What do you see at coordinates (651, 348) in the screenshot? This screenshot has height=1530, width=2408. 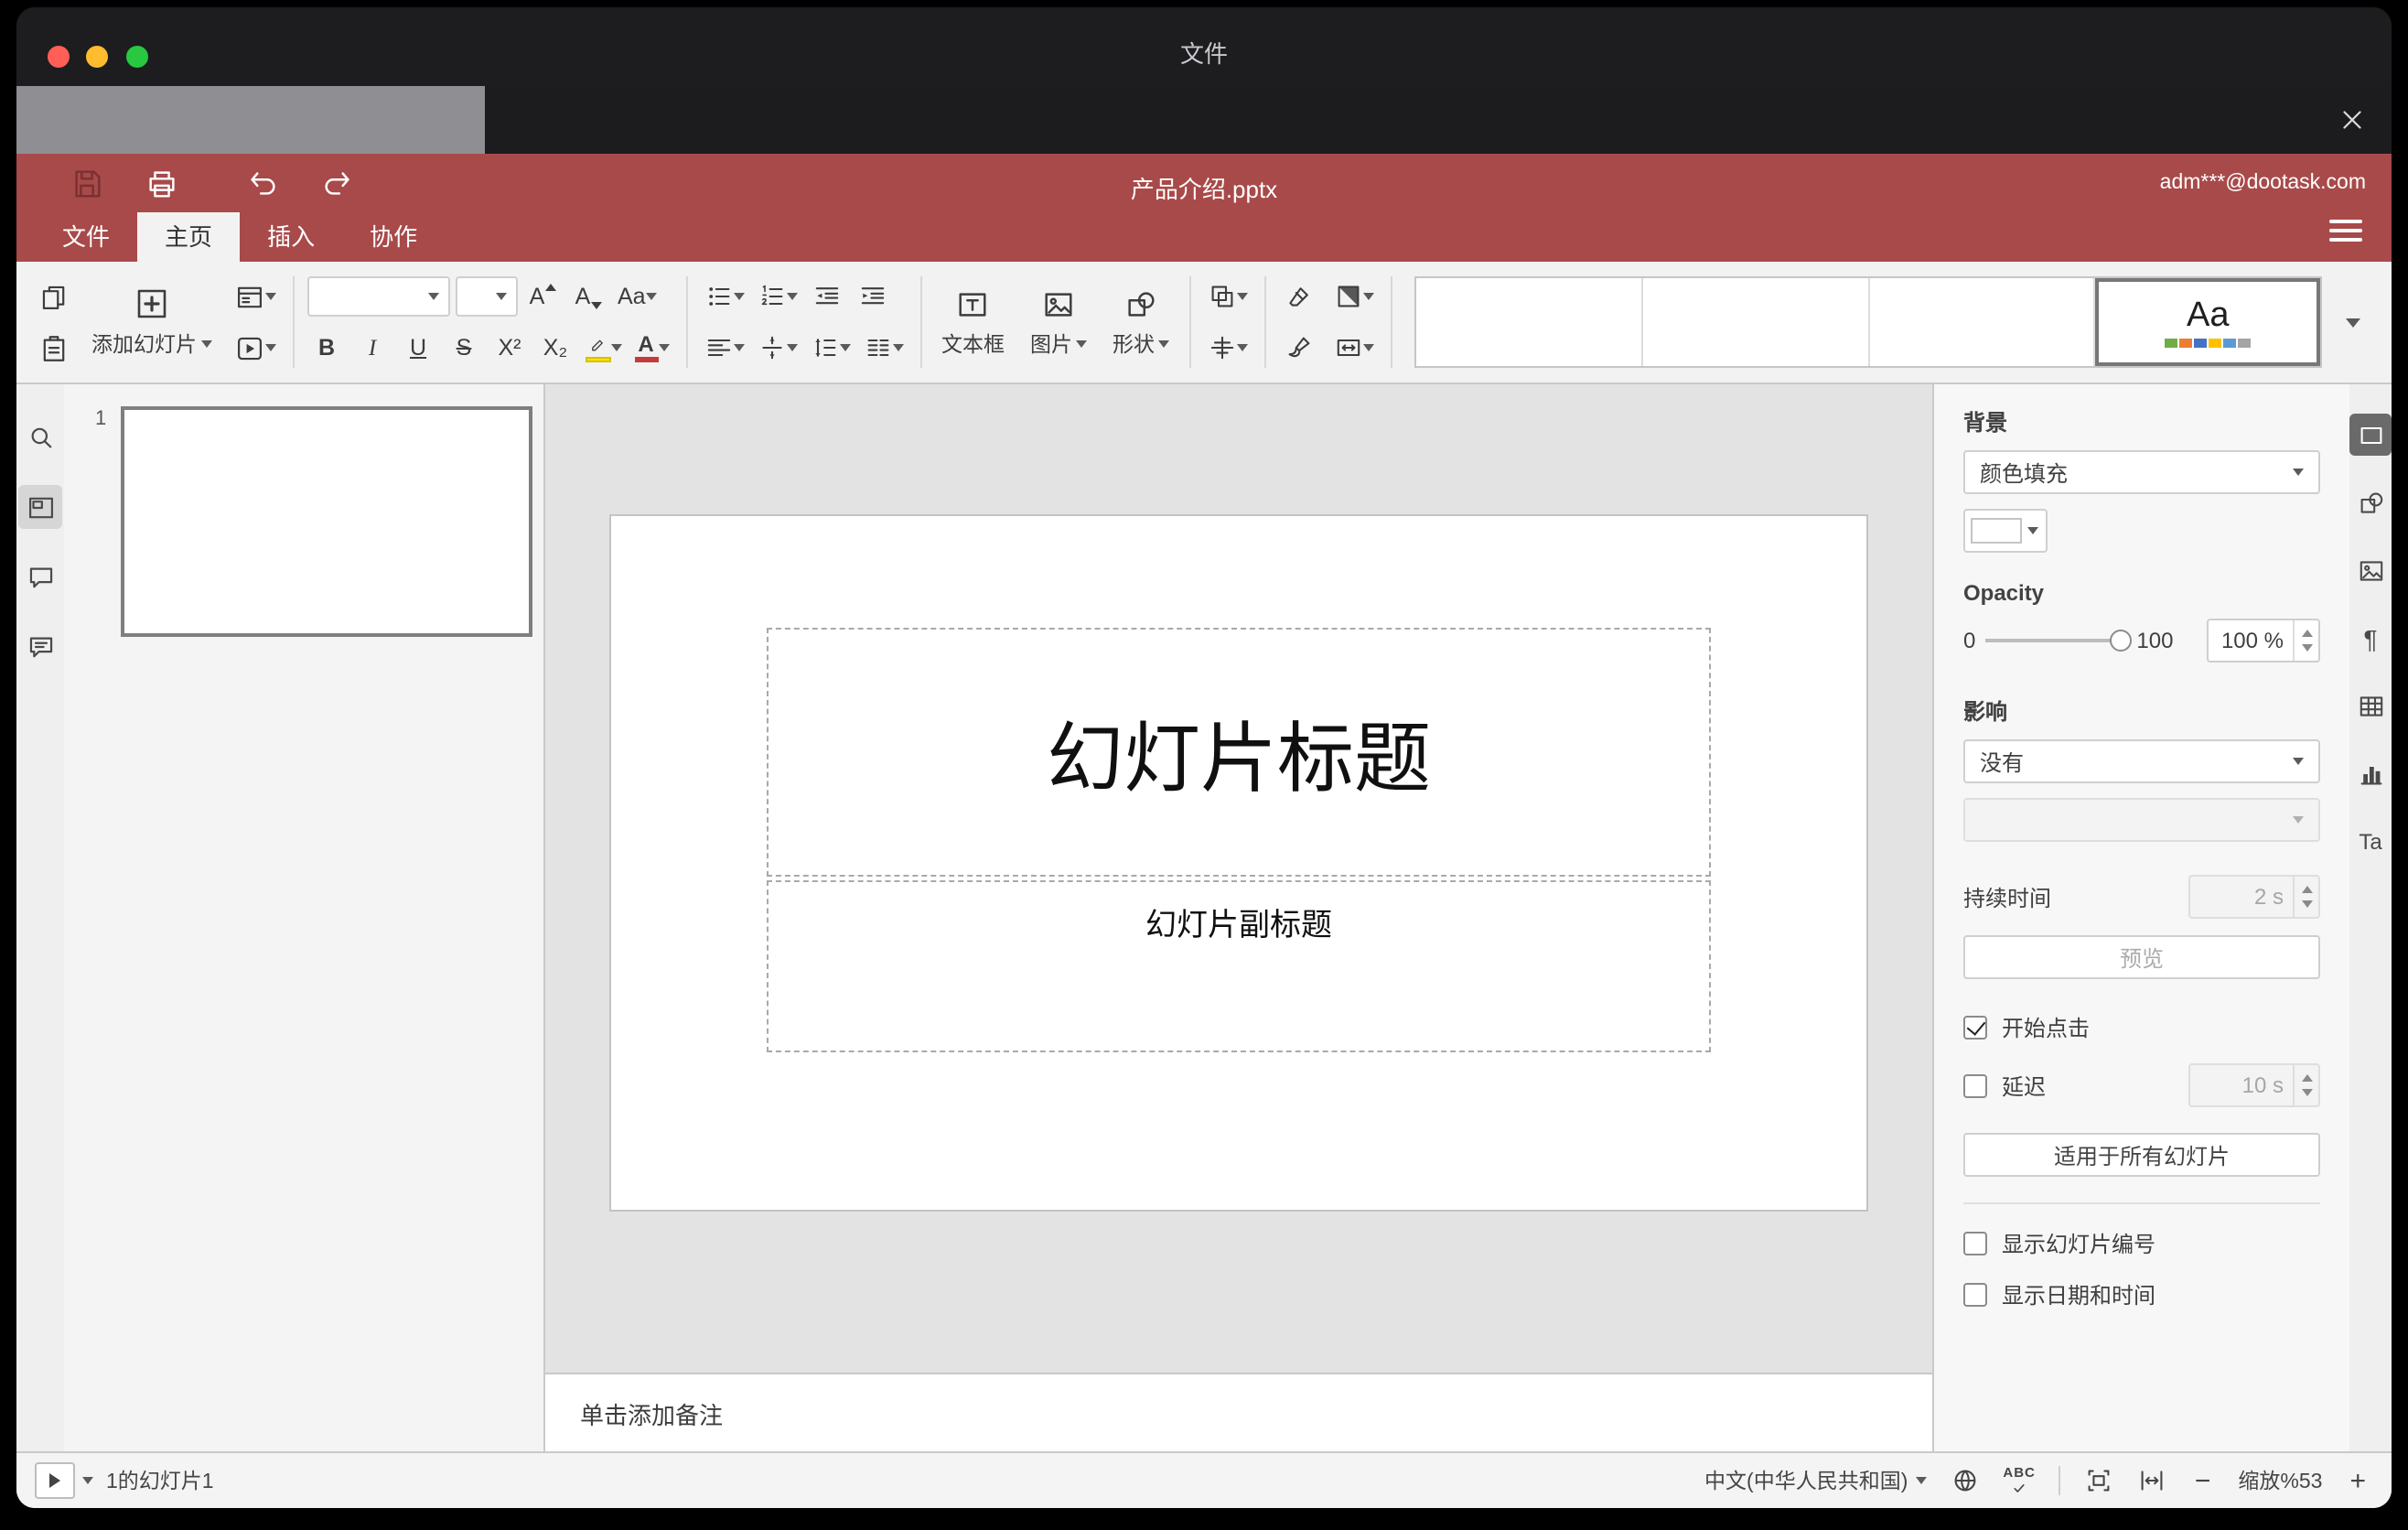 I see `font-color-button: A` at bounding box center [651, 348].